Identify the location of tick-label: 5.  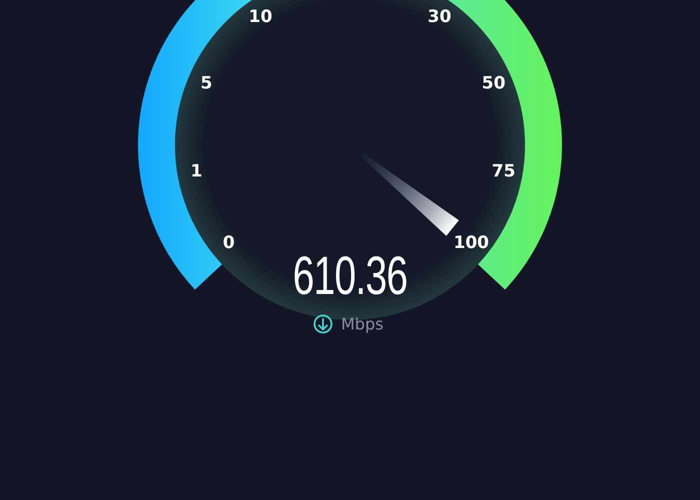
(206, 84).